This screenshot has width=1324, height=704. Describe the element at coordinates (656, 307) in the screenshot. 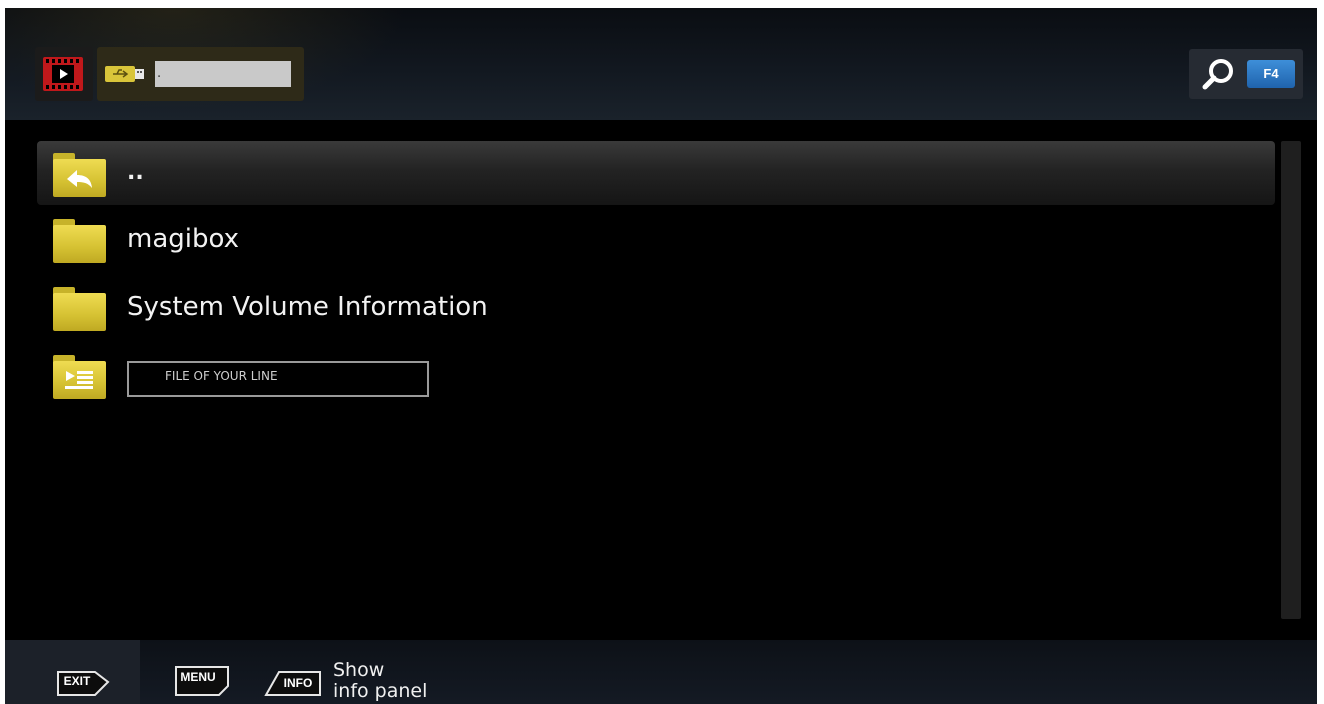

I see `list-item-folder: System Volume Information` at that location.